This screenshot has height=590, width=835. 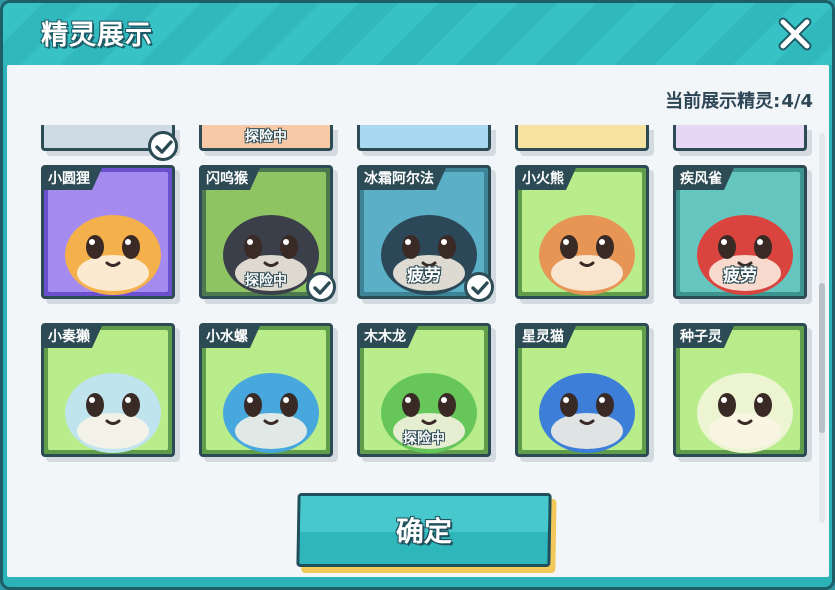 I want to click on sprite-card: 小圆狸, so click(x=108, y=232).